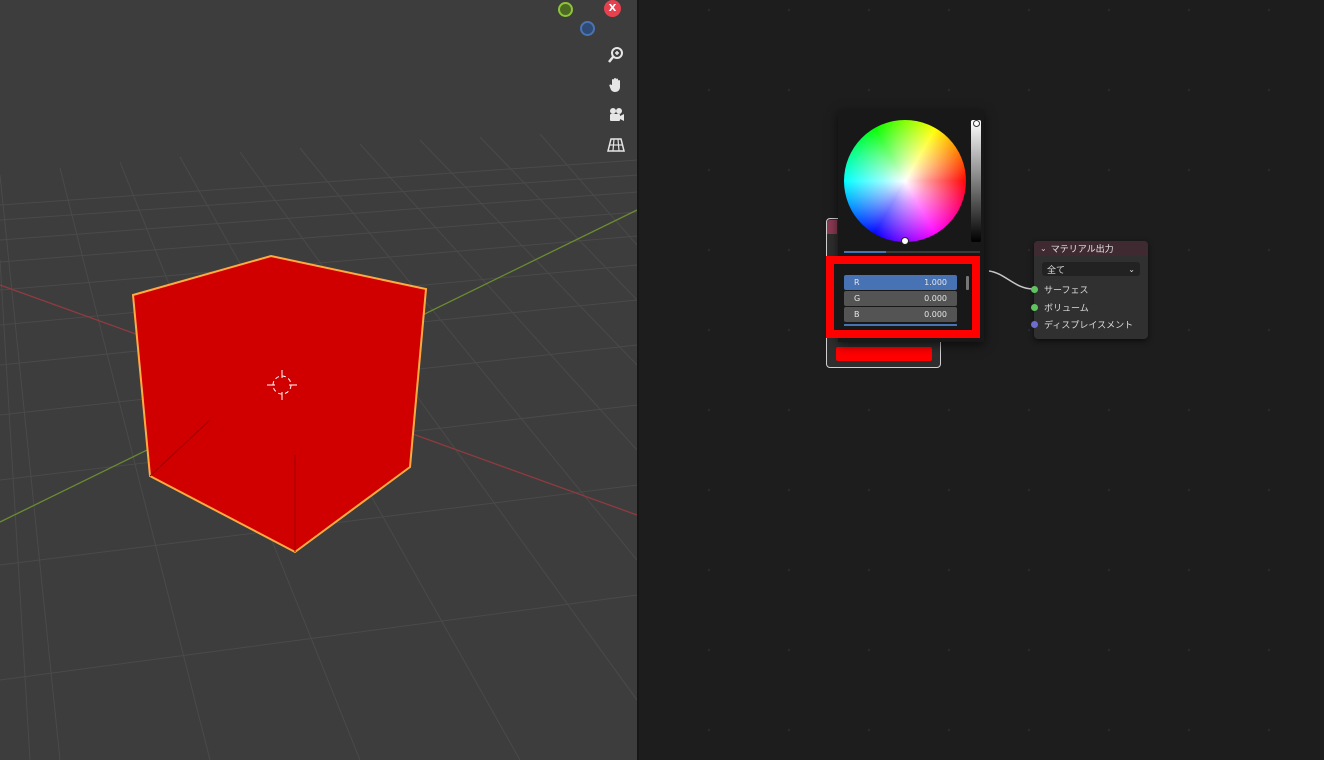  Describe the element at coordinates (884, 354) in the screenshot. I see `base-color-swatch` at that location.